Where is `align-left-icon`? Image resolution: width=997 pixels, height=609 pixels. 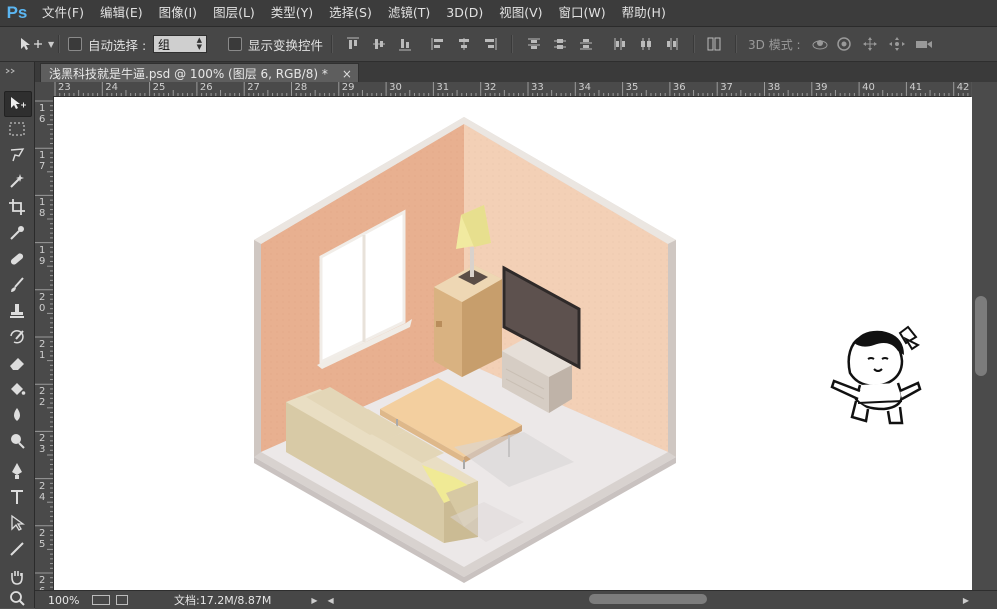 align-left-icon is located at coordinates (438, 44).